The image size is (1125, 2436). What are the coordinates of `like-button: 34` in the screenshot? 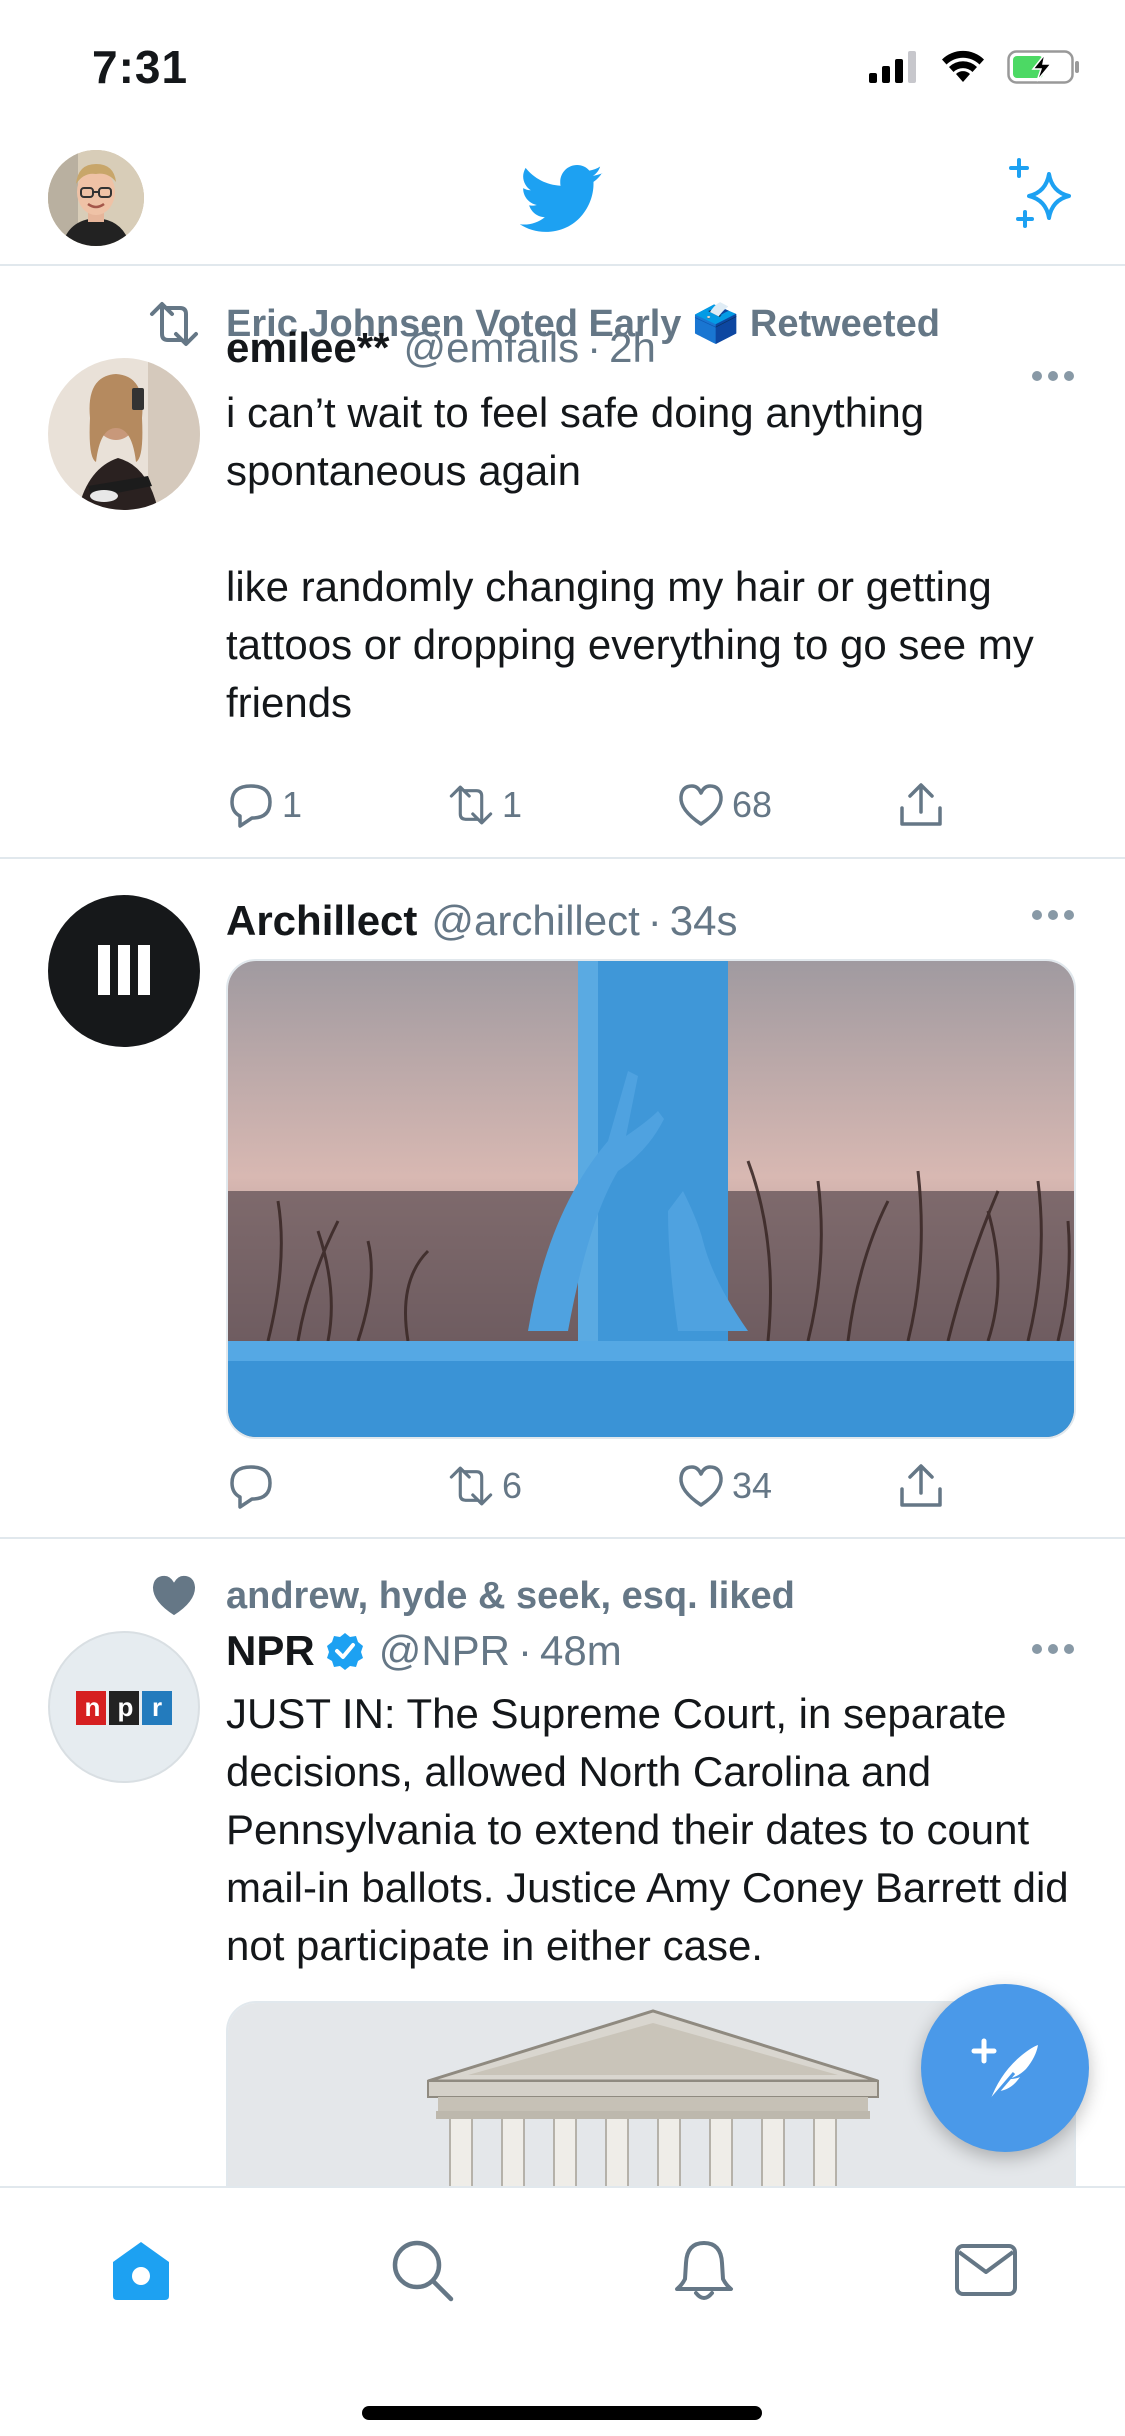 It's located at (724, 1486).